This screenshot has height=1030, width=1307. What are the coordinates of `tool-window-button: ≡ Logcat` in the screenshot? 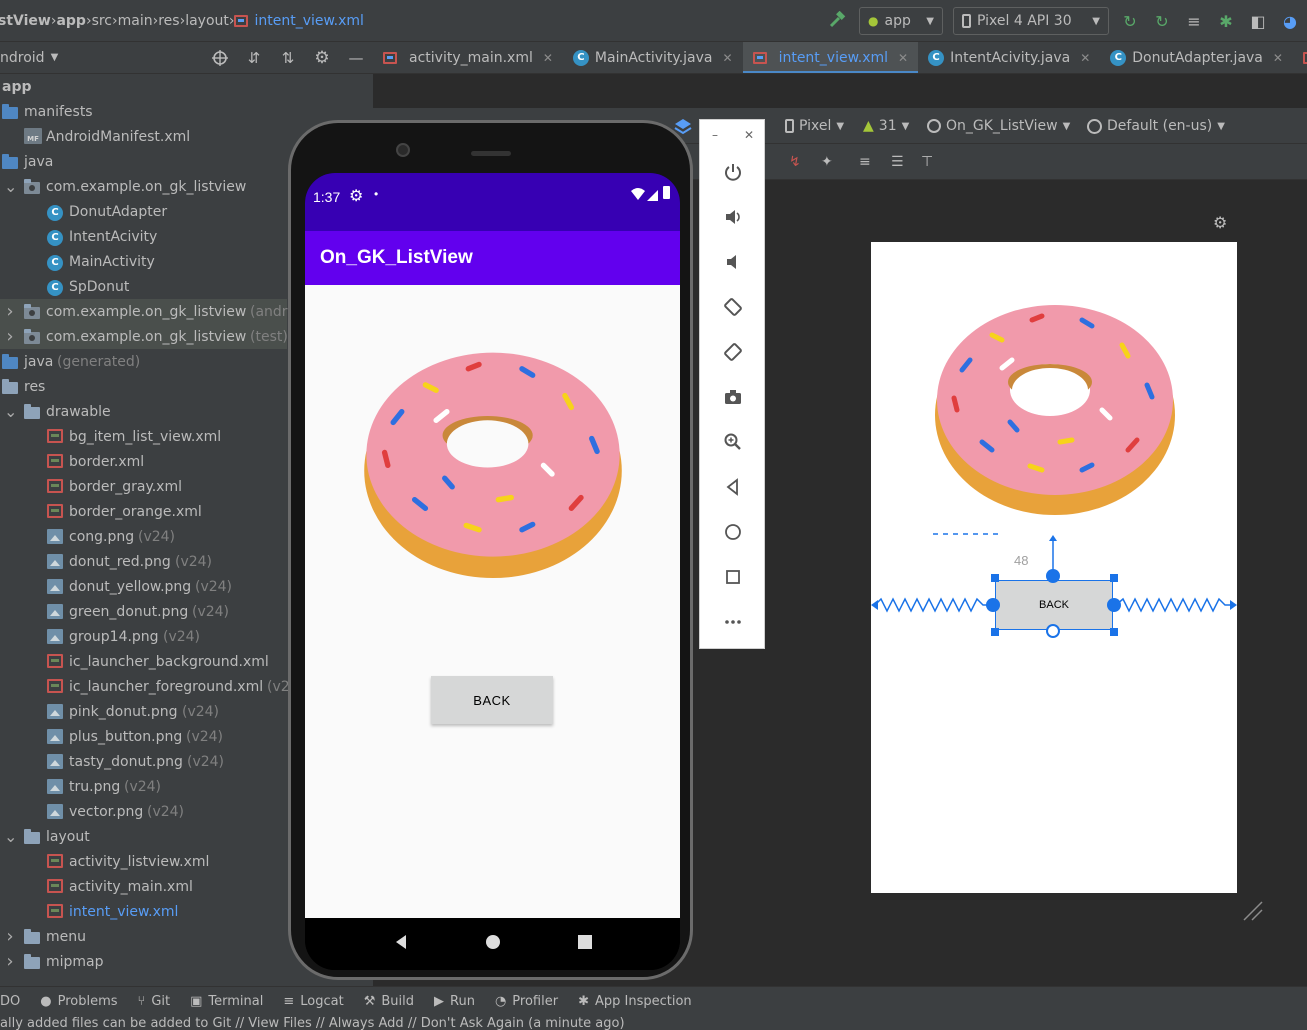 It's located at (313, 1001).